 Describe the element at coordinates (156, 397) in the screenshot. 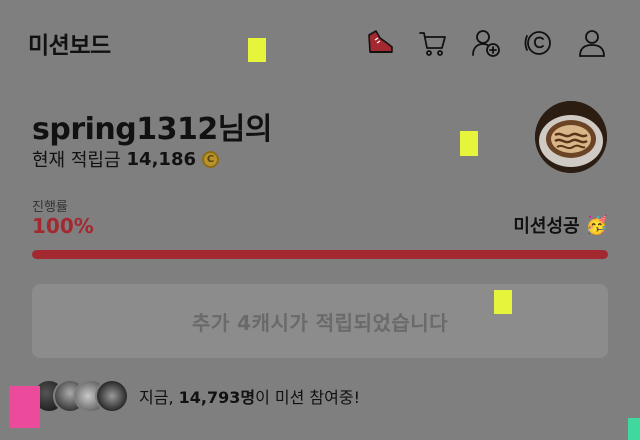

I see `participants-prefix: 지금,` at that location.